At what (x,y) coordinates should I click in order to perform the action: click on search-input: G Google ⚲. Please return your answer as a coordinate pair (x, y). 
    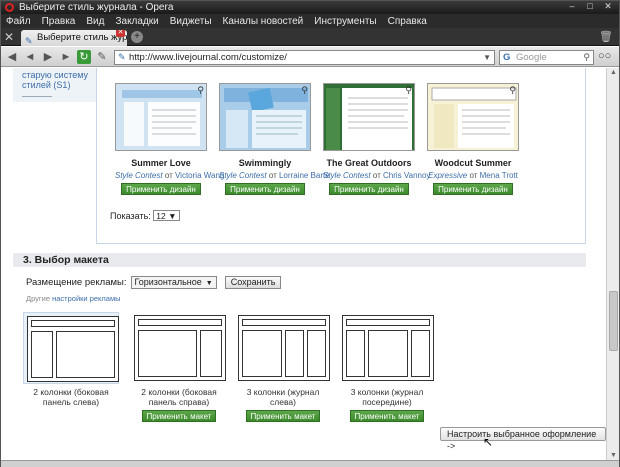
    Looking at the image, I should click on (546, 57).